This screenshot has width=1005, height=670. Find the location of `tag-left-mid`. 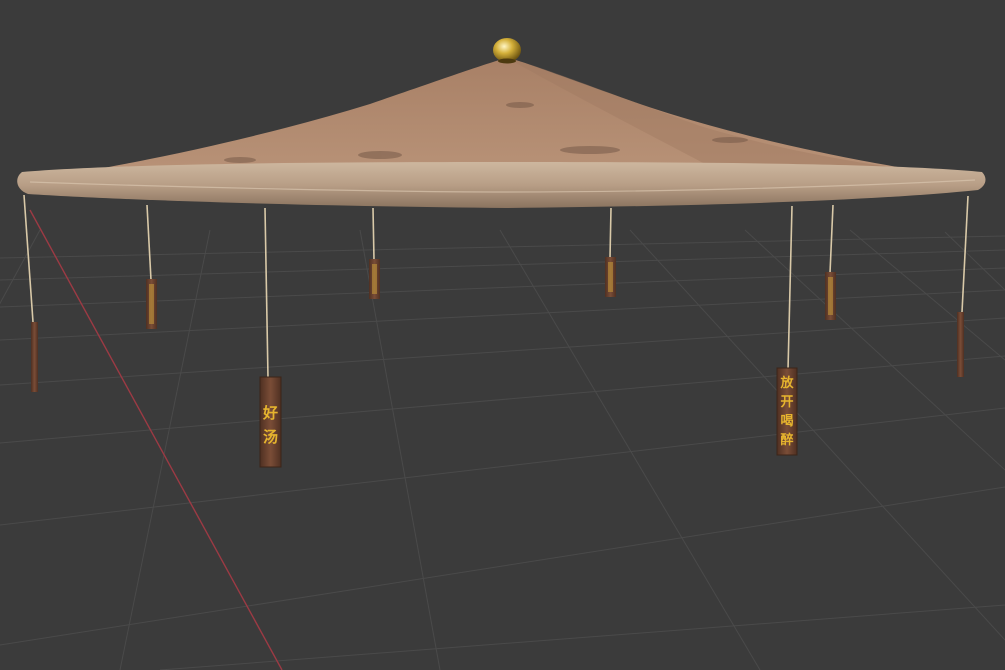

tag-left-mid is located at coordinates (151, 304).